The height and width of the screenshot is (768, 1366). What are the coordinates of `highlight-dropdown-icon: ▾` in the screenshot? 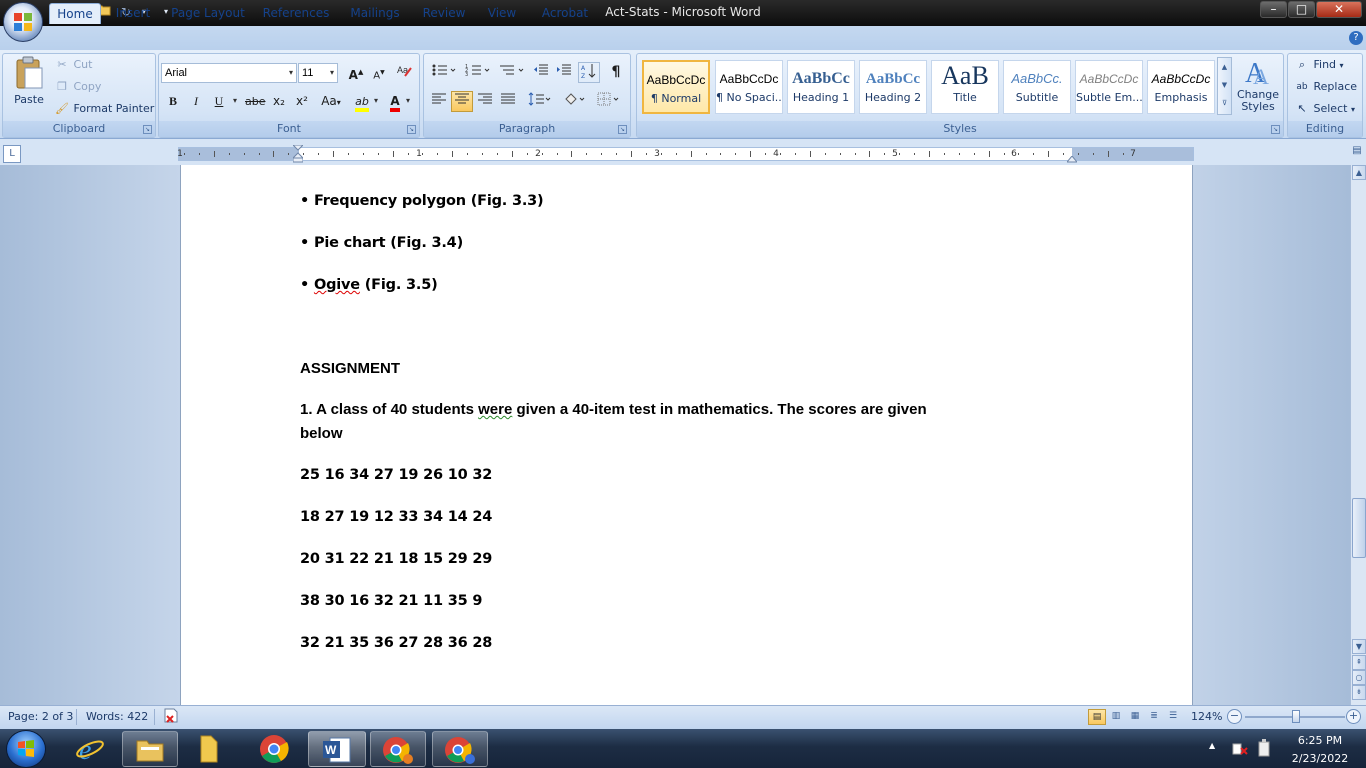 It's located at (376, 100).